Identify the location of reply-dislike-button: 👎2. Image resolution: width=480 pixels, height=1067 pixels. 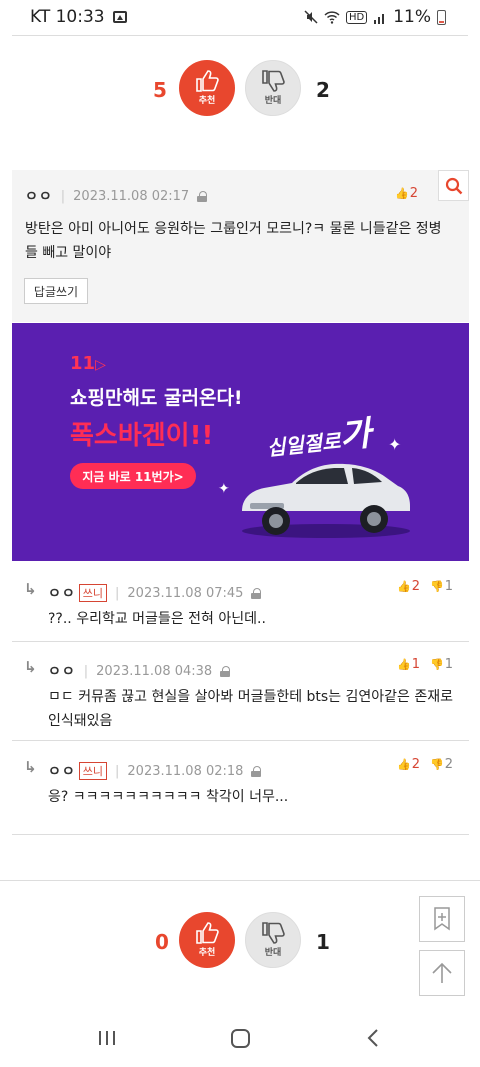
(441, 764).